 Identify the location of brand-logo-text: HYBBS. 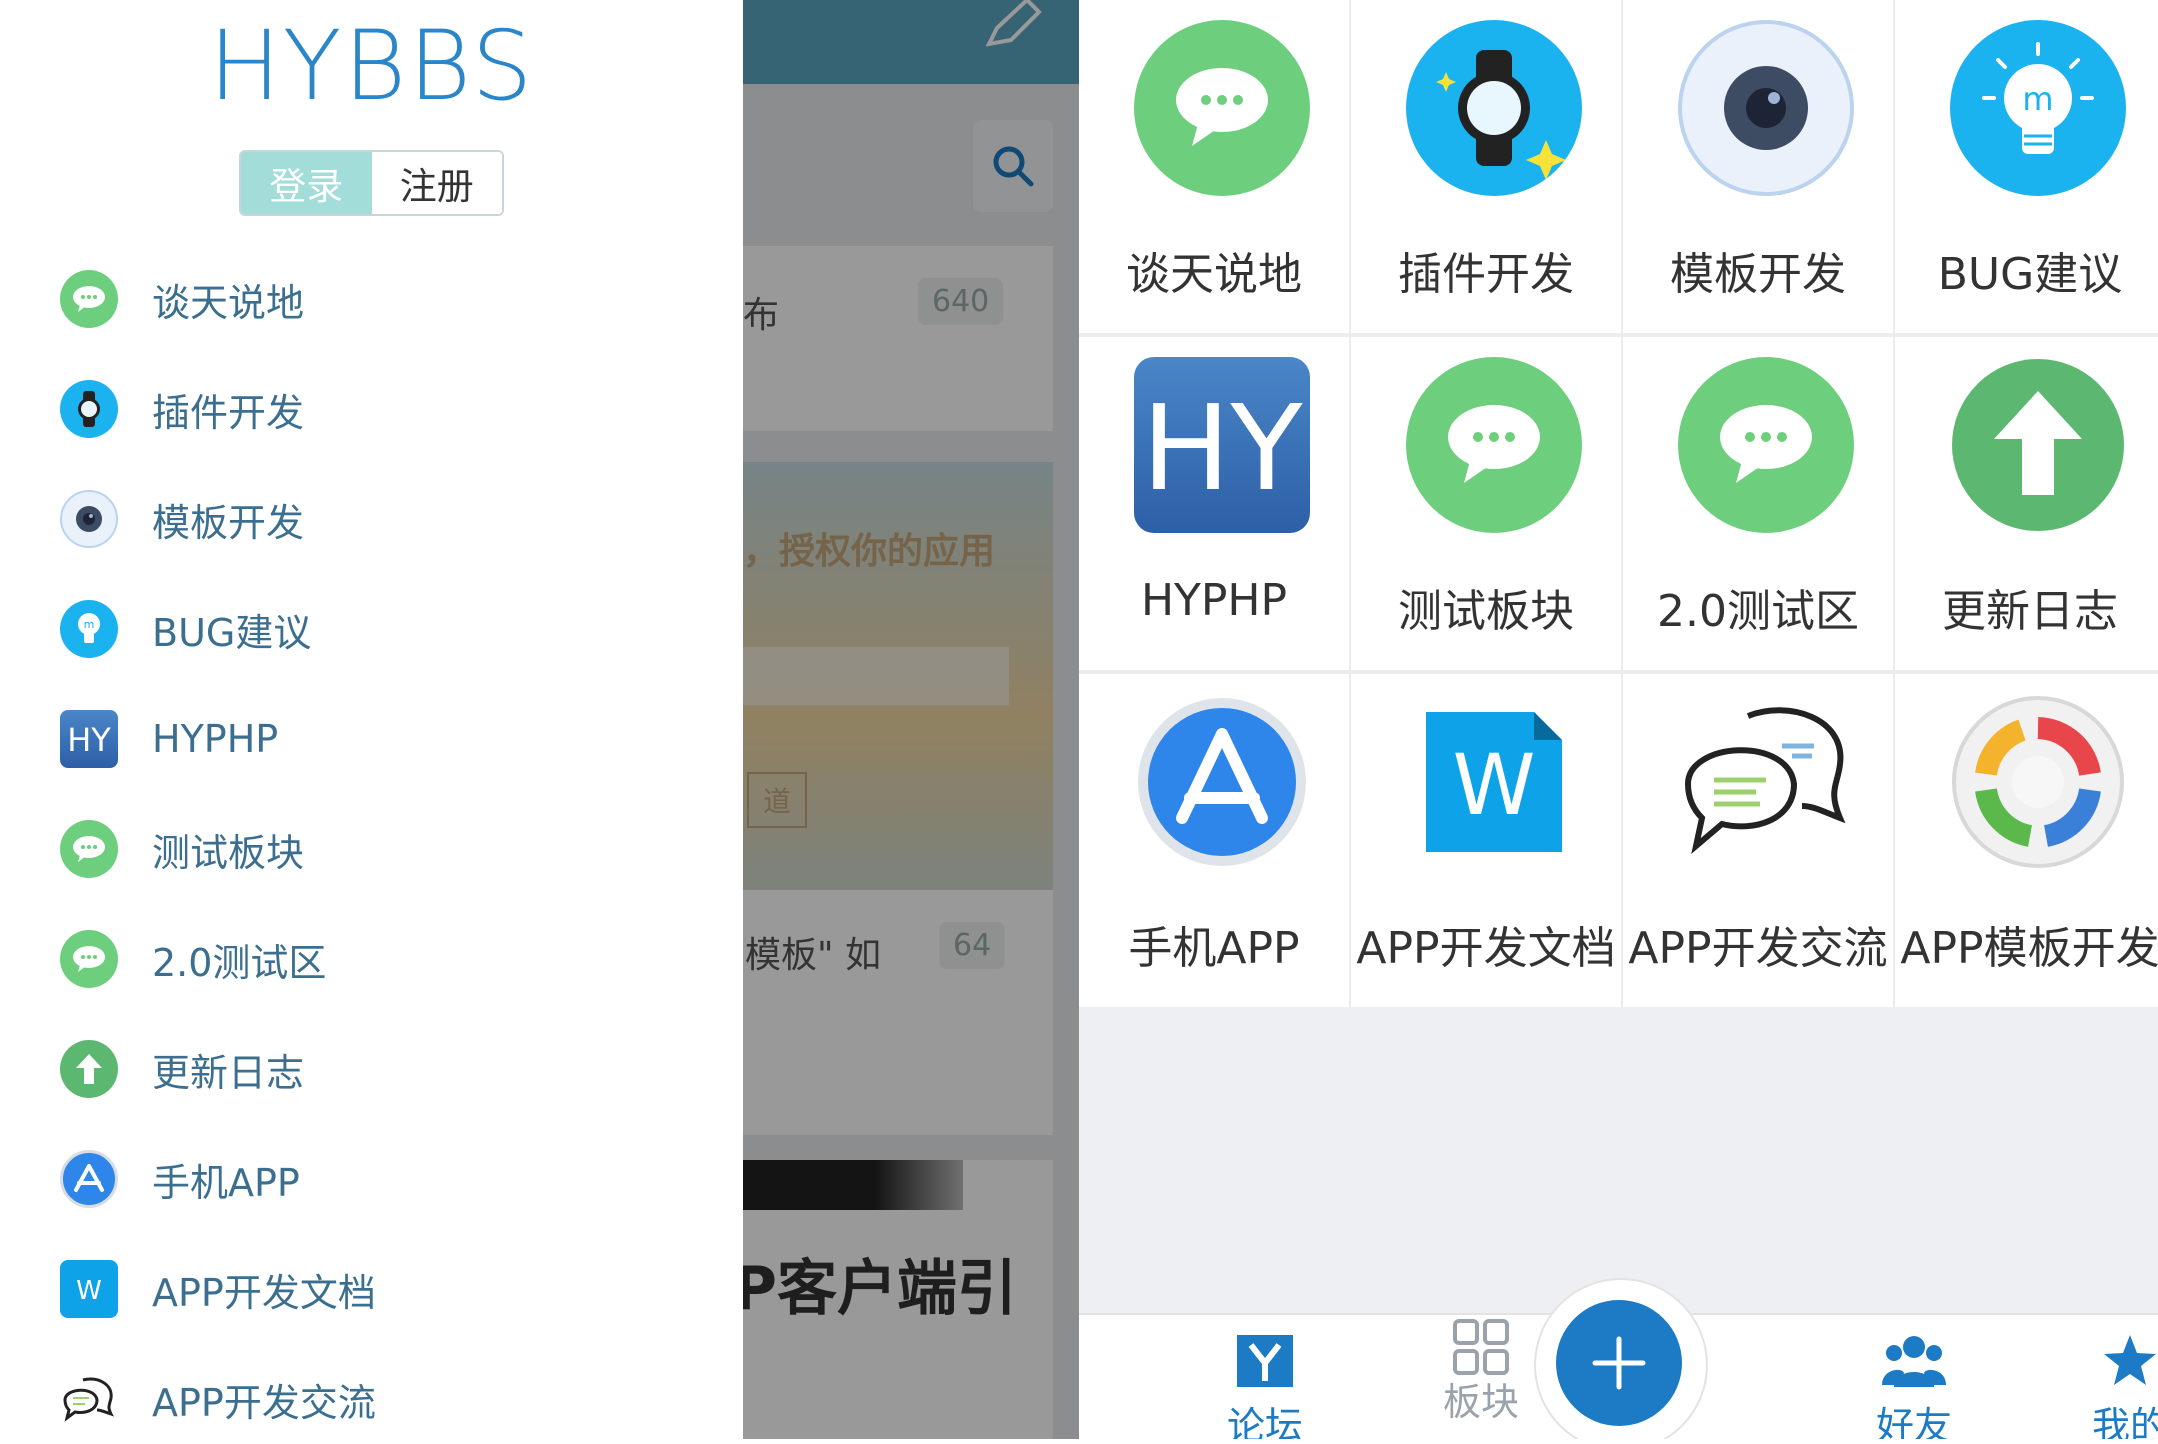
(371, 66).